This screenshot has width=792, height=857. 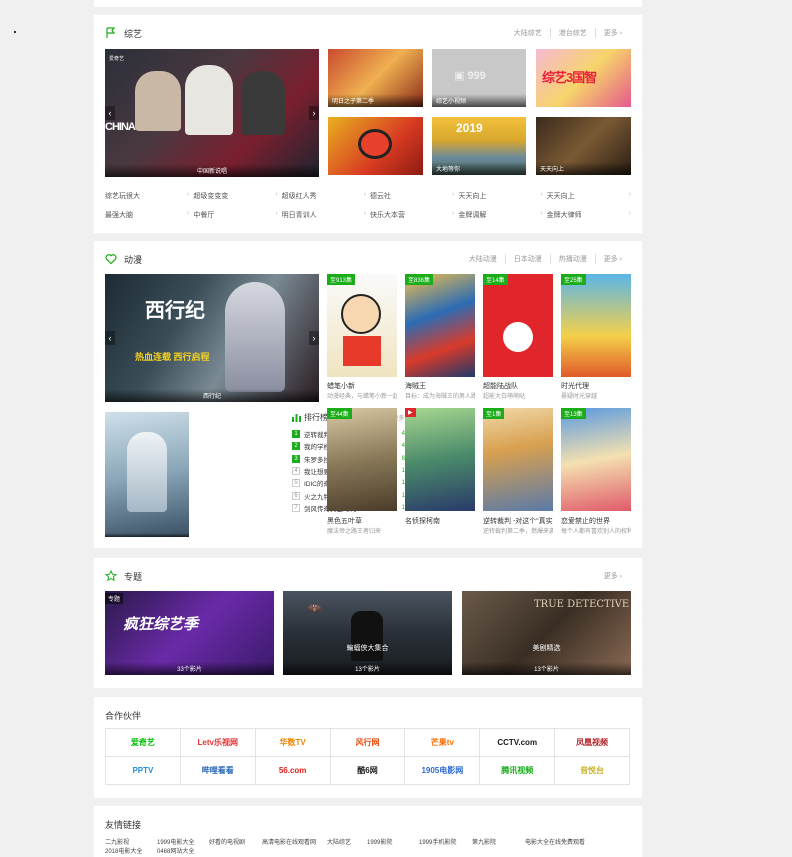 What do you see at coordinates (293, 771) in the screenshot?
I see `partner-logo-56: 56.com` at bounding box center [293, 771].